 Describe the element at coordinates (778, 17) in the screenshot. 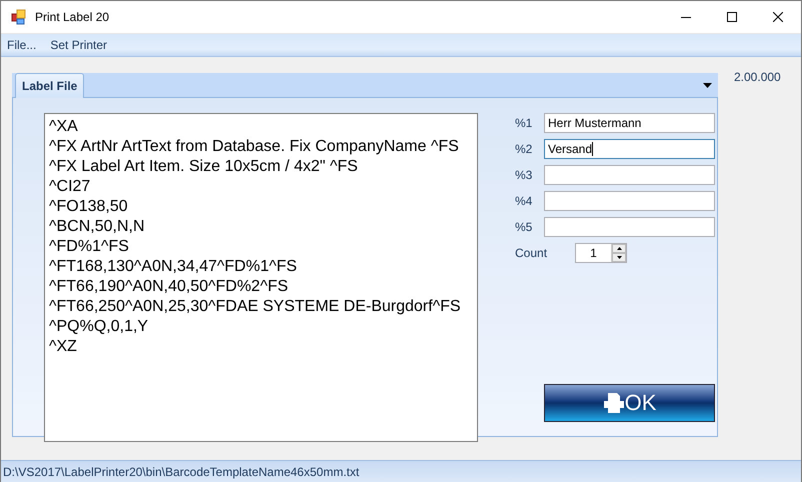

I see `close-icon` at that location.